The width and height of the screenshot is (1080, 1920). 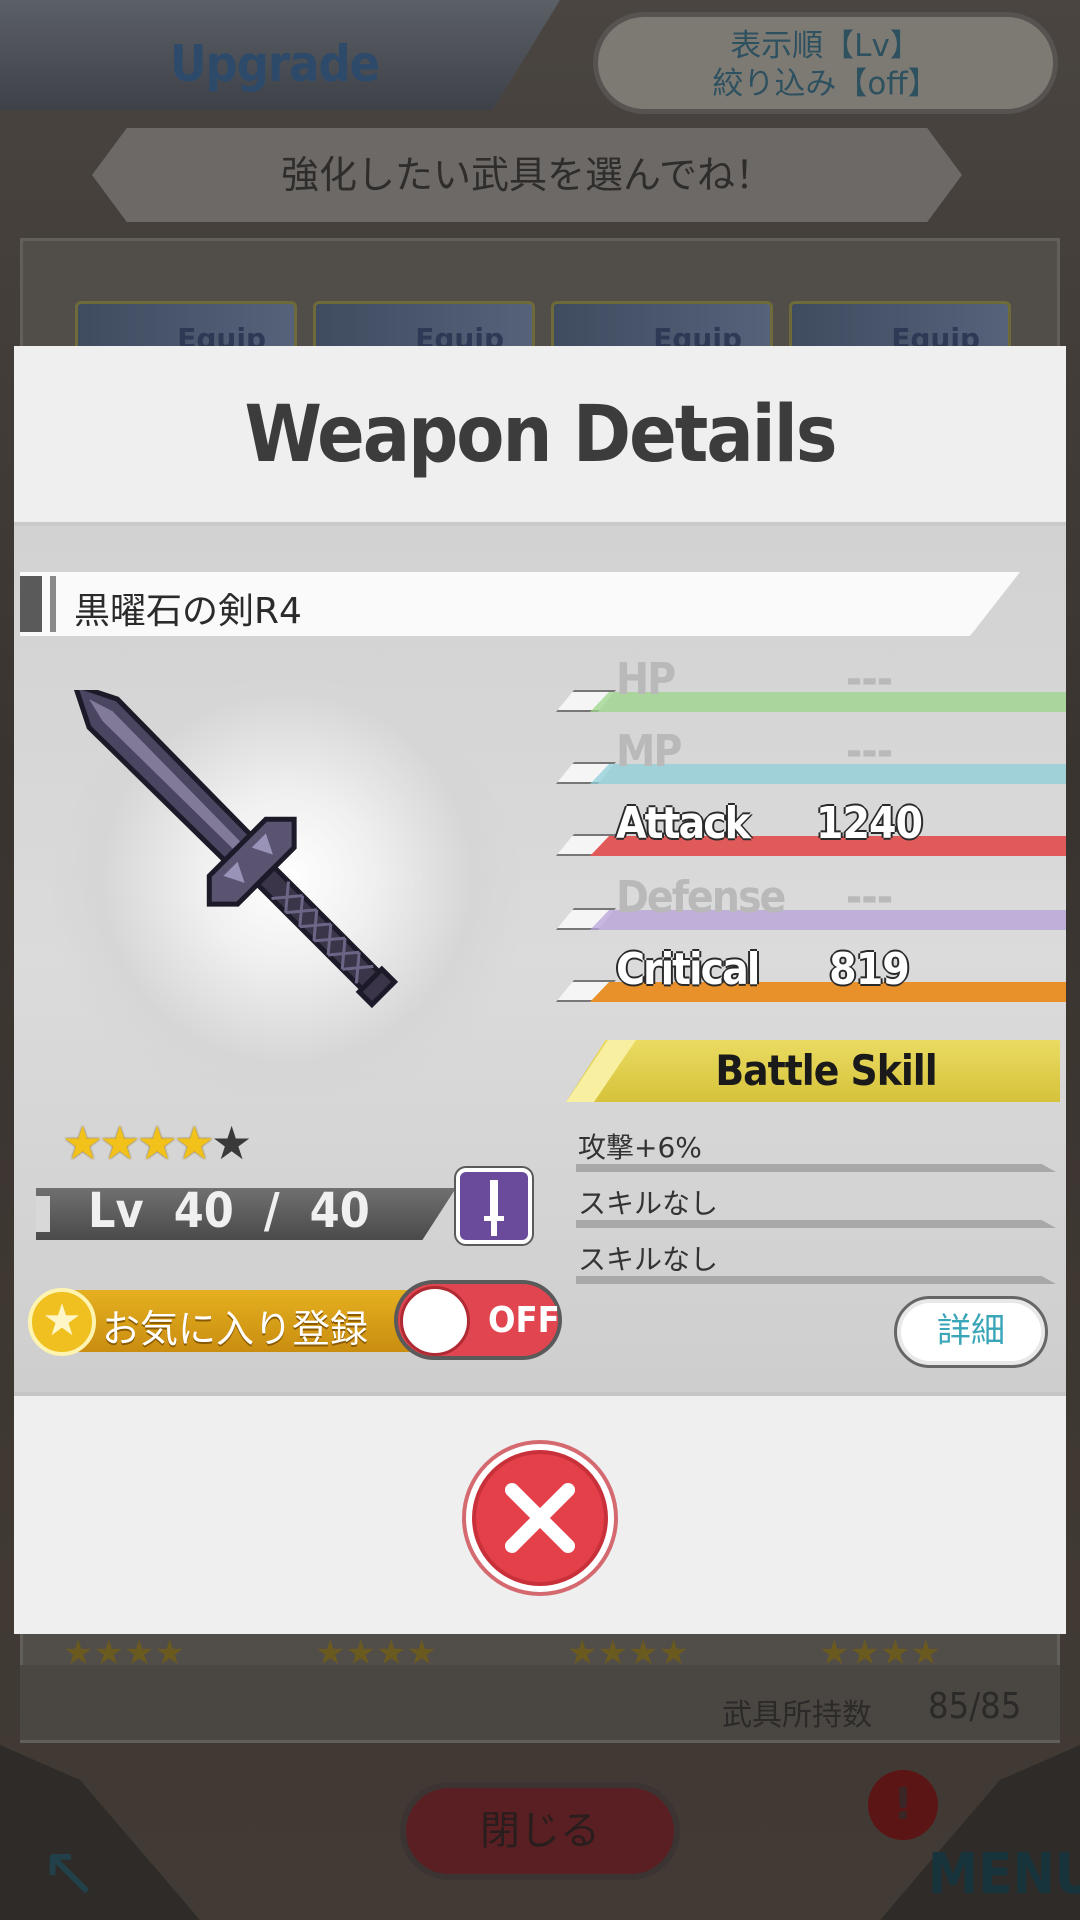 I want to click on favorite-label: お気に入り登録, so click(x=235, y=1329).